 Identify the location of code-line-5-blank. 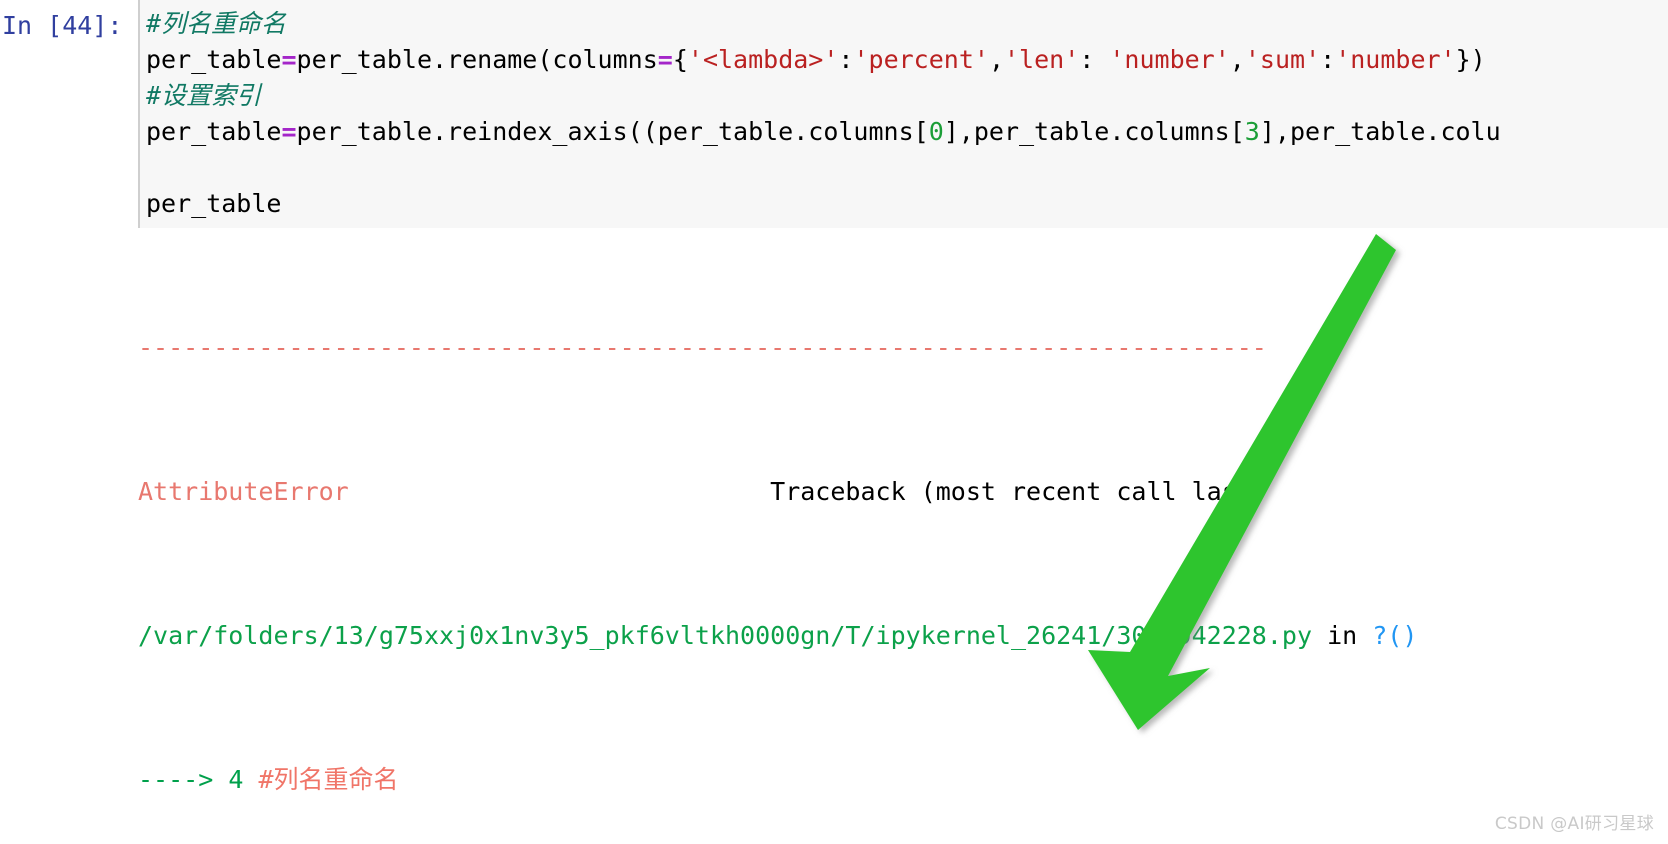
(907, 168).